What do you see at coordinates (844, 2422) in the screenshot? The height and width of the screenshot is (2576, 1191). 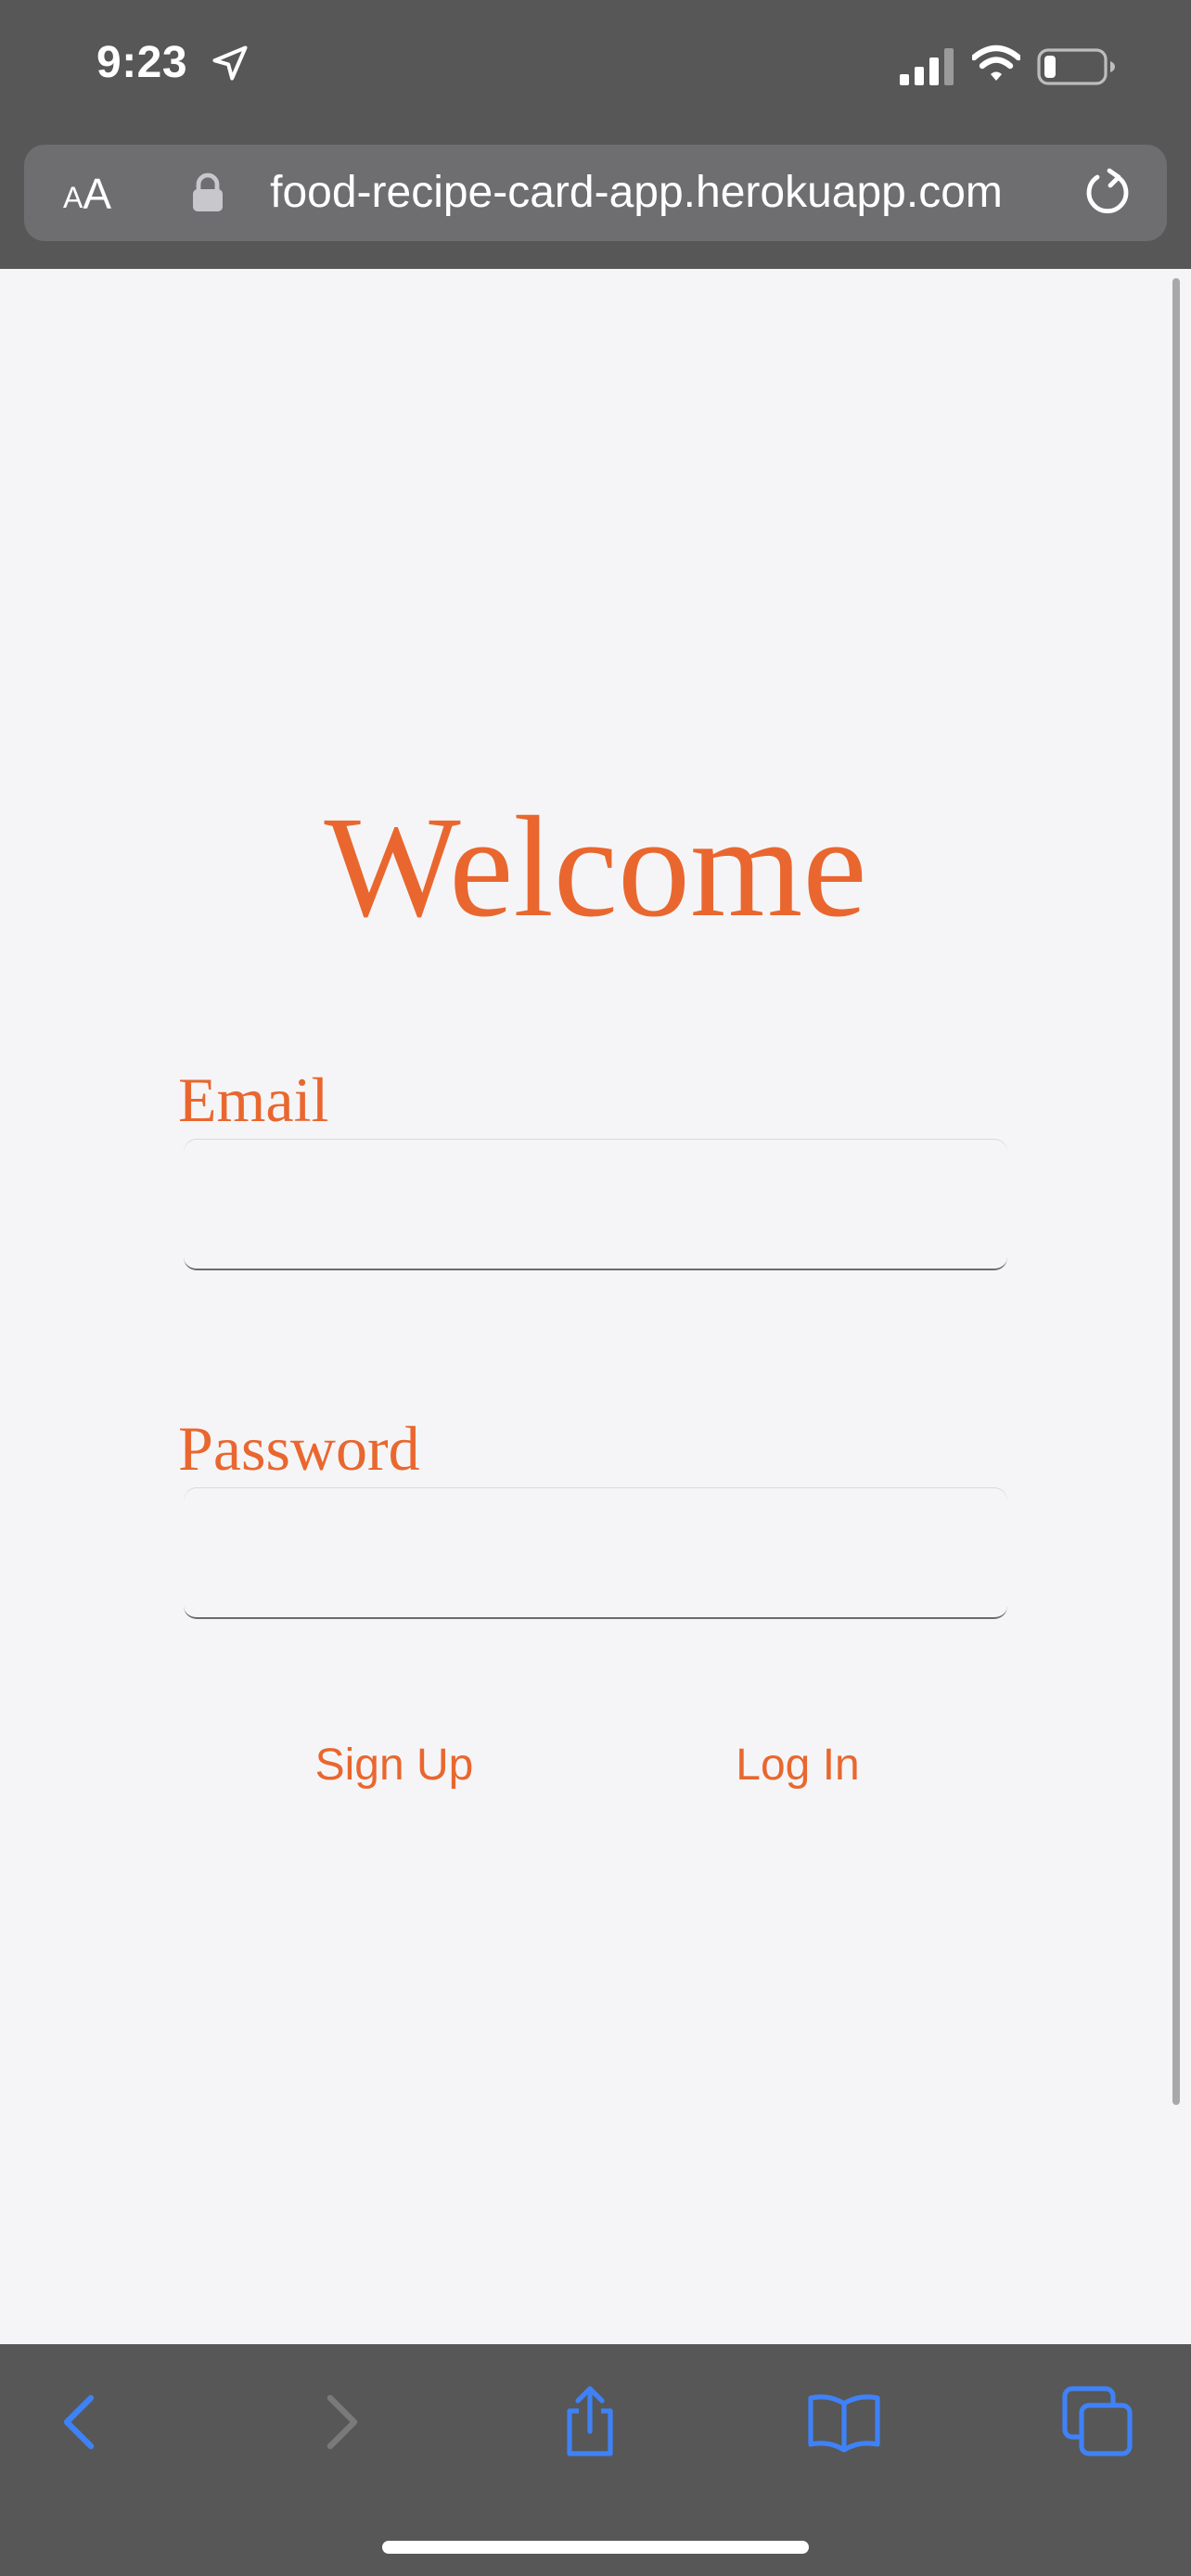 I see `bookmarks-icon` at bounding box center [844, 2422].